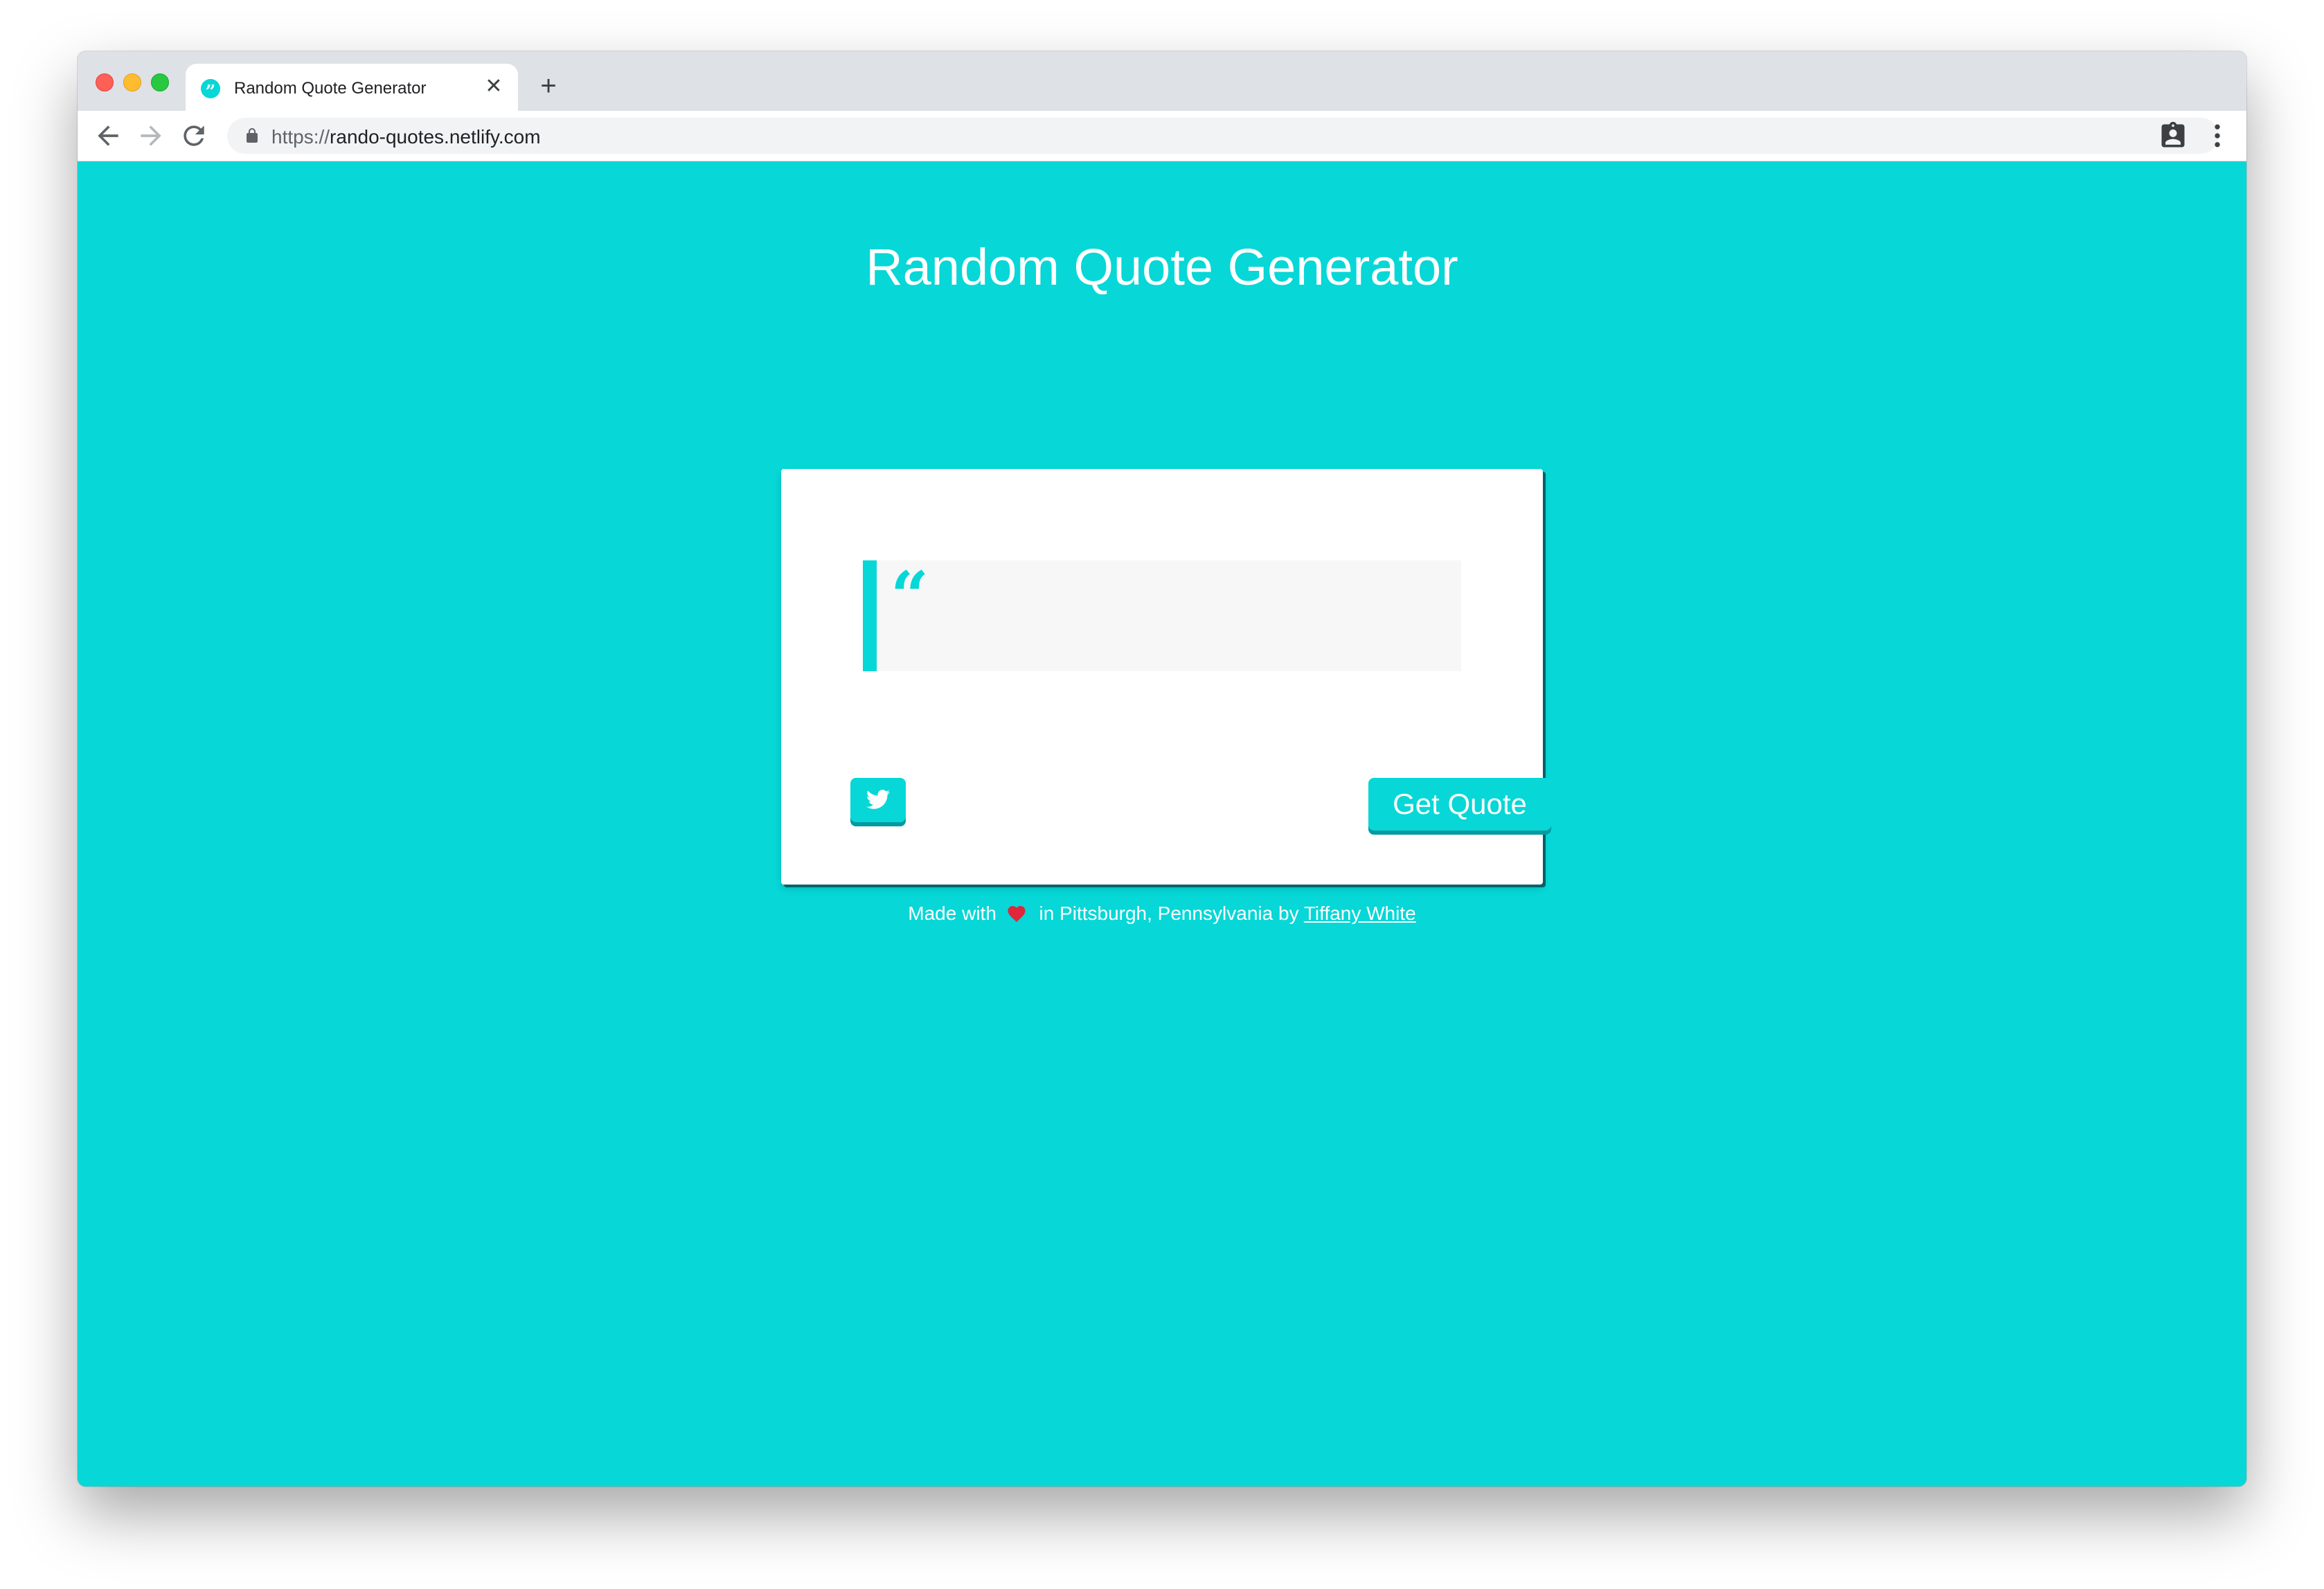 This screenshot has height=1589, width=2324. I want to click on back-button, so click(108, 136).